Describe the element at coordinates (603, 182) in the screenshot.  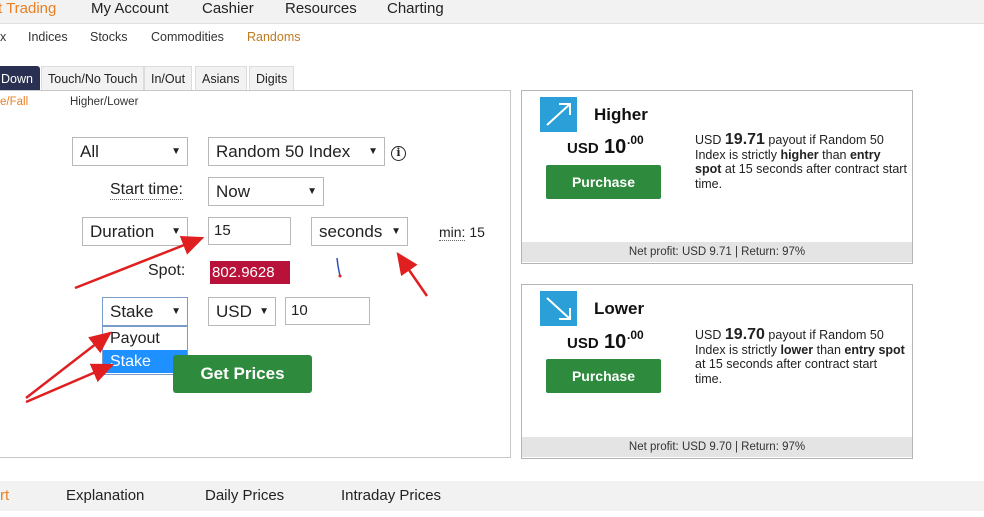
I see `purchase-higher-button: Purchase` at that location.